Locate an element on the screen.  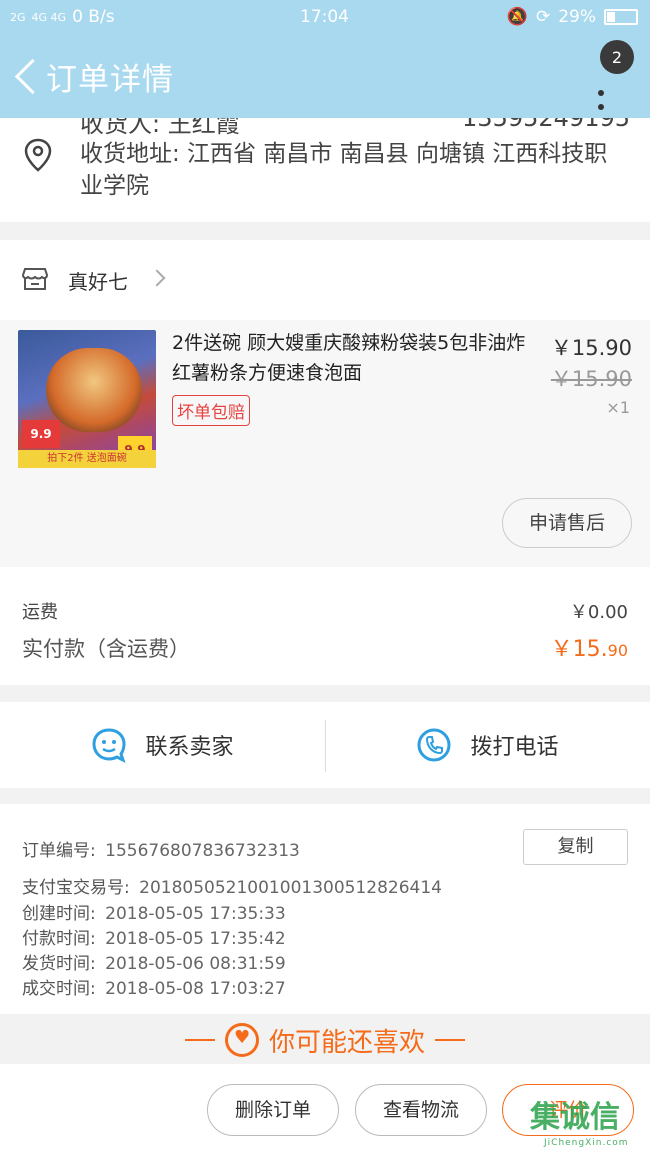
total-paid-value: ￥15.90 is located at coordinates (589, 647).